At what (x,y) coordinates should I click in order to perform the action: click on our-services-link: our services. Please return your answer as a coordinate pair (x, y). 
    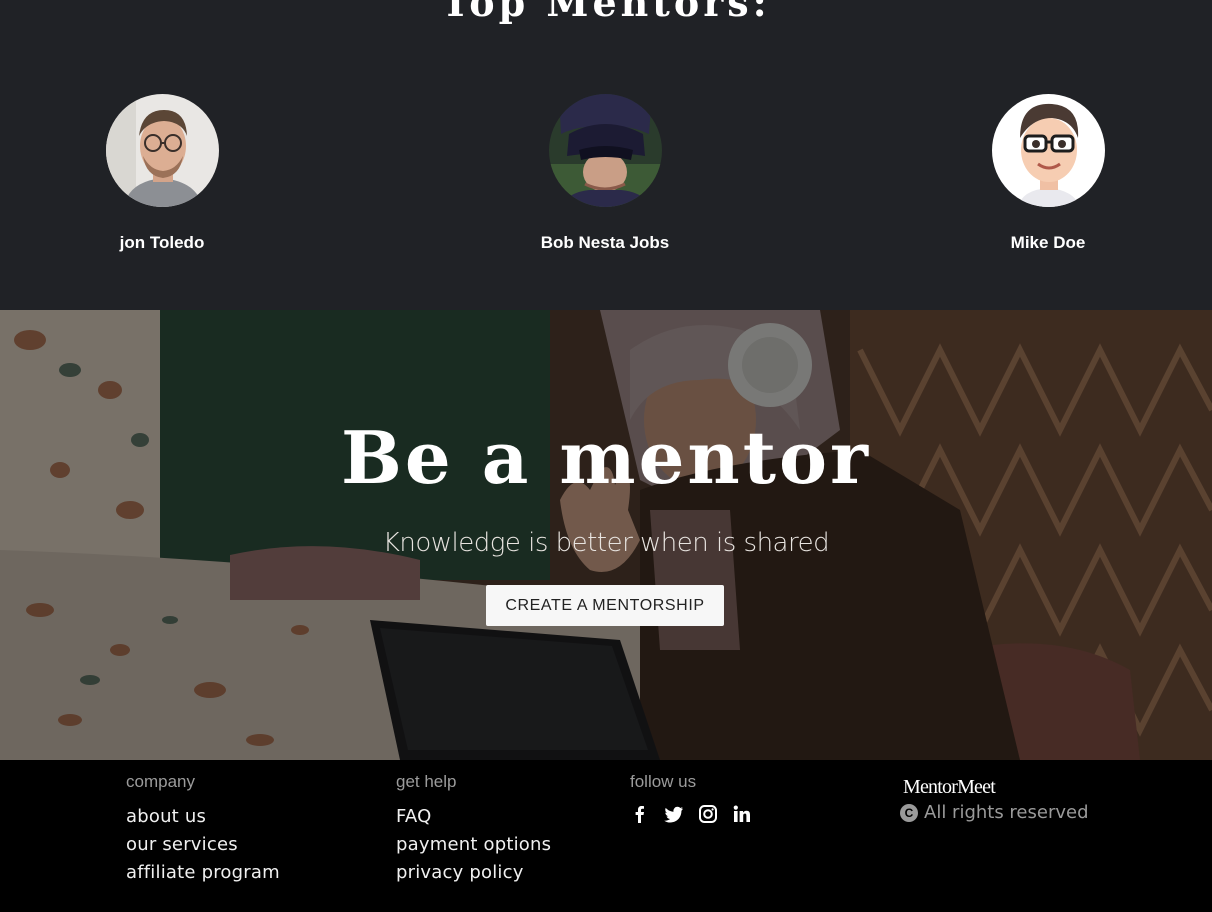
    Looking at the image, I should click on (203, 844).